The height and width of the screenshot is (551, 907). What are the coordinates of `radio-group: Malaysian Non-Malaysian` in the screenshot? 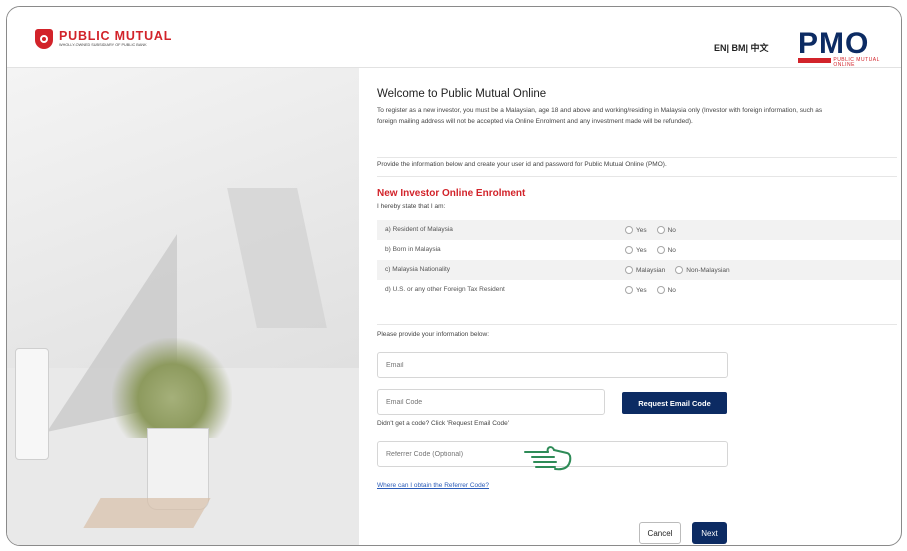 It's located at (677, 270).